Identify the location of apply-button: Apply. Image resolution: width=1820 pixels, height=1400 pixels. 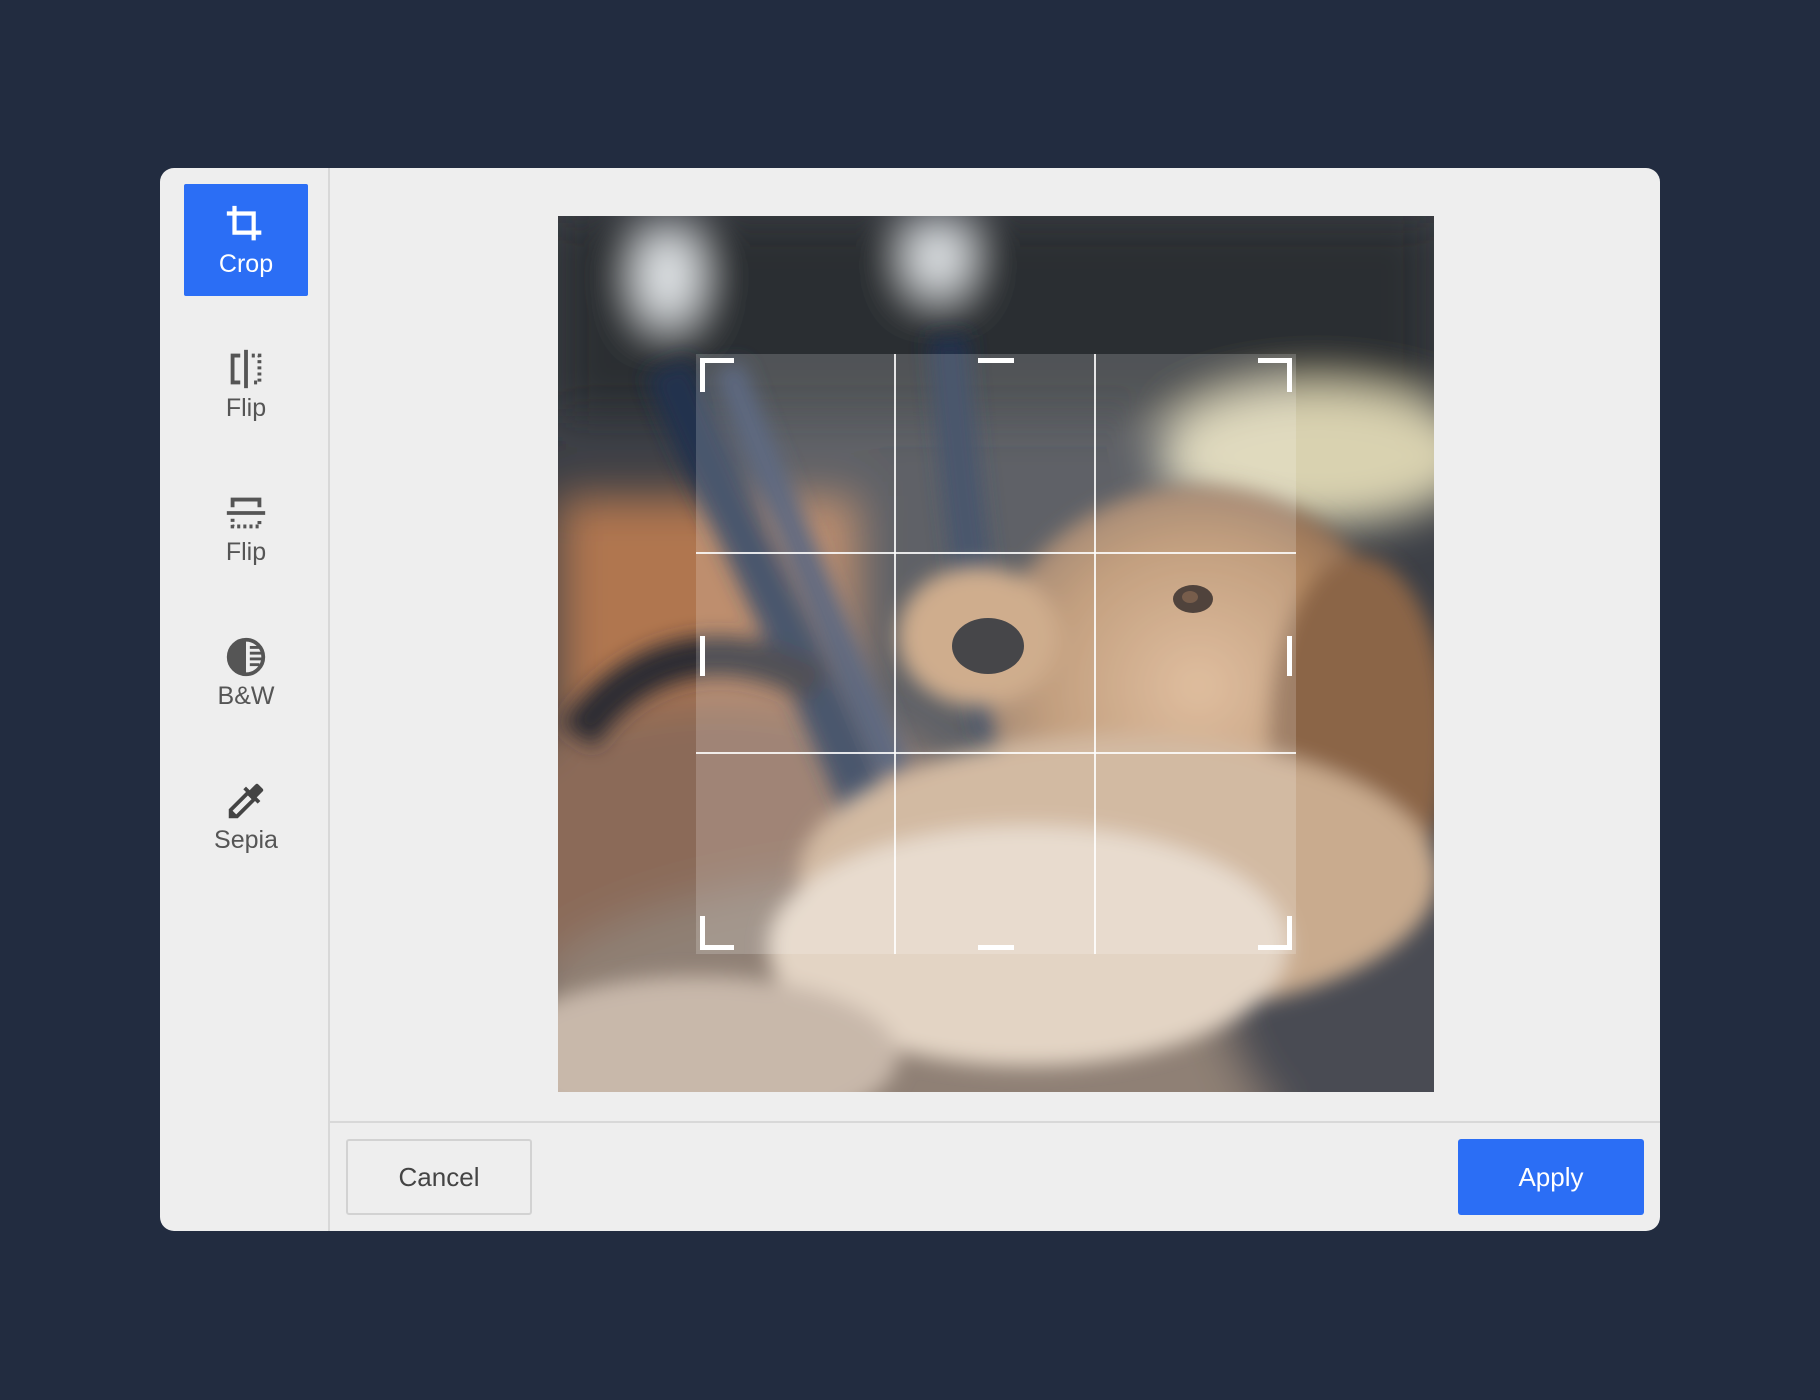
(1551, 1177).